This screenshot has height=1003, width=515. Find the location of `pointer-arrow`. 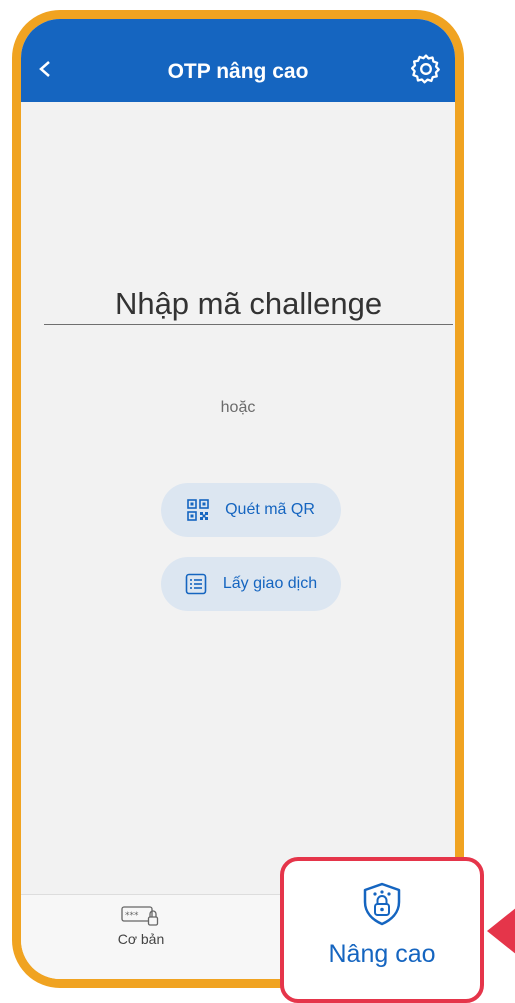

pointer-arrow is located at coordinates (501, 931).